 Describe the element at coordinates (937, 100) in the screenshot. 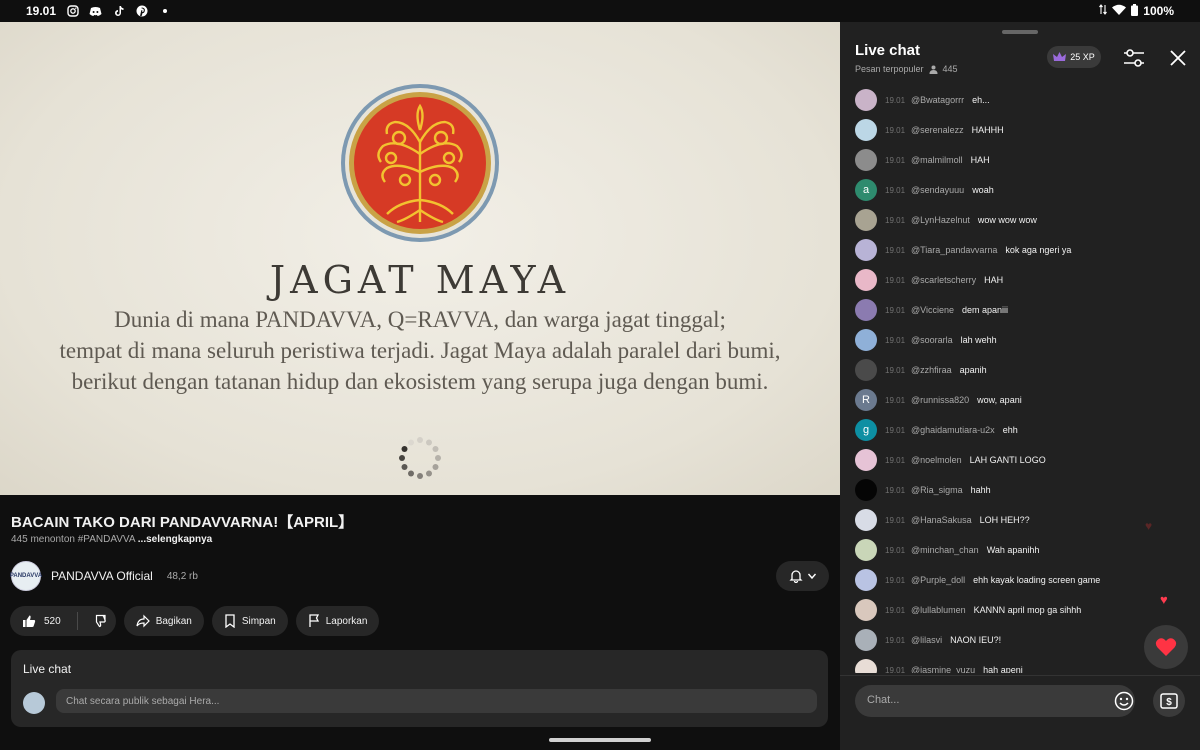

I see `chat-username: @Bwatagorrr` at that location.